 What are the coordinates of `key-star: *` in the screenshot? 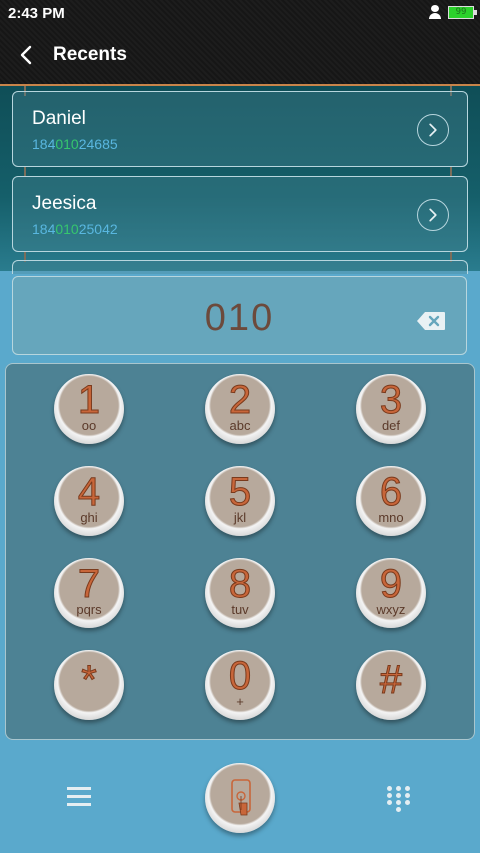 It's located at (89, 685).